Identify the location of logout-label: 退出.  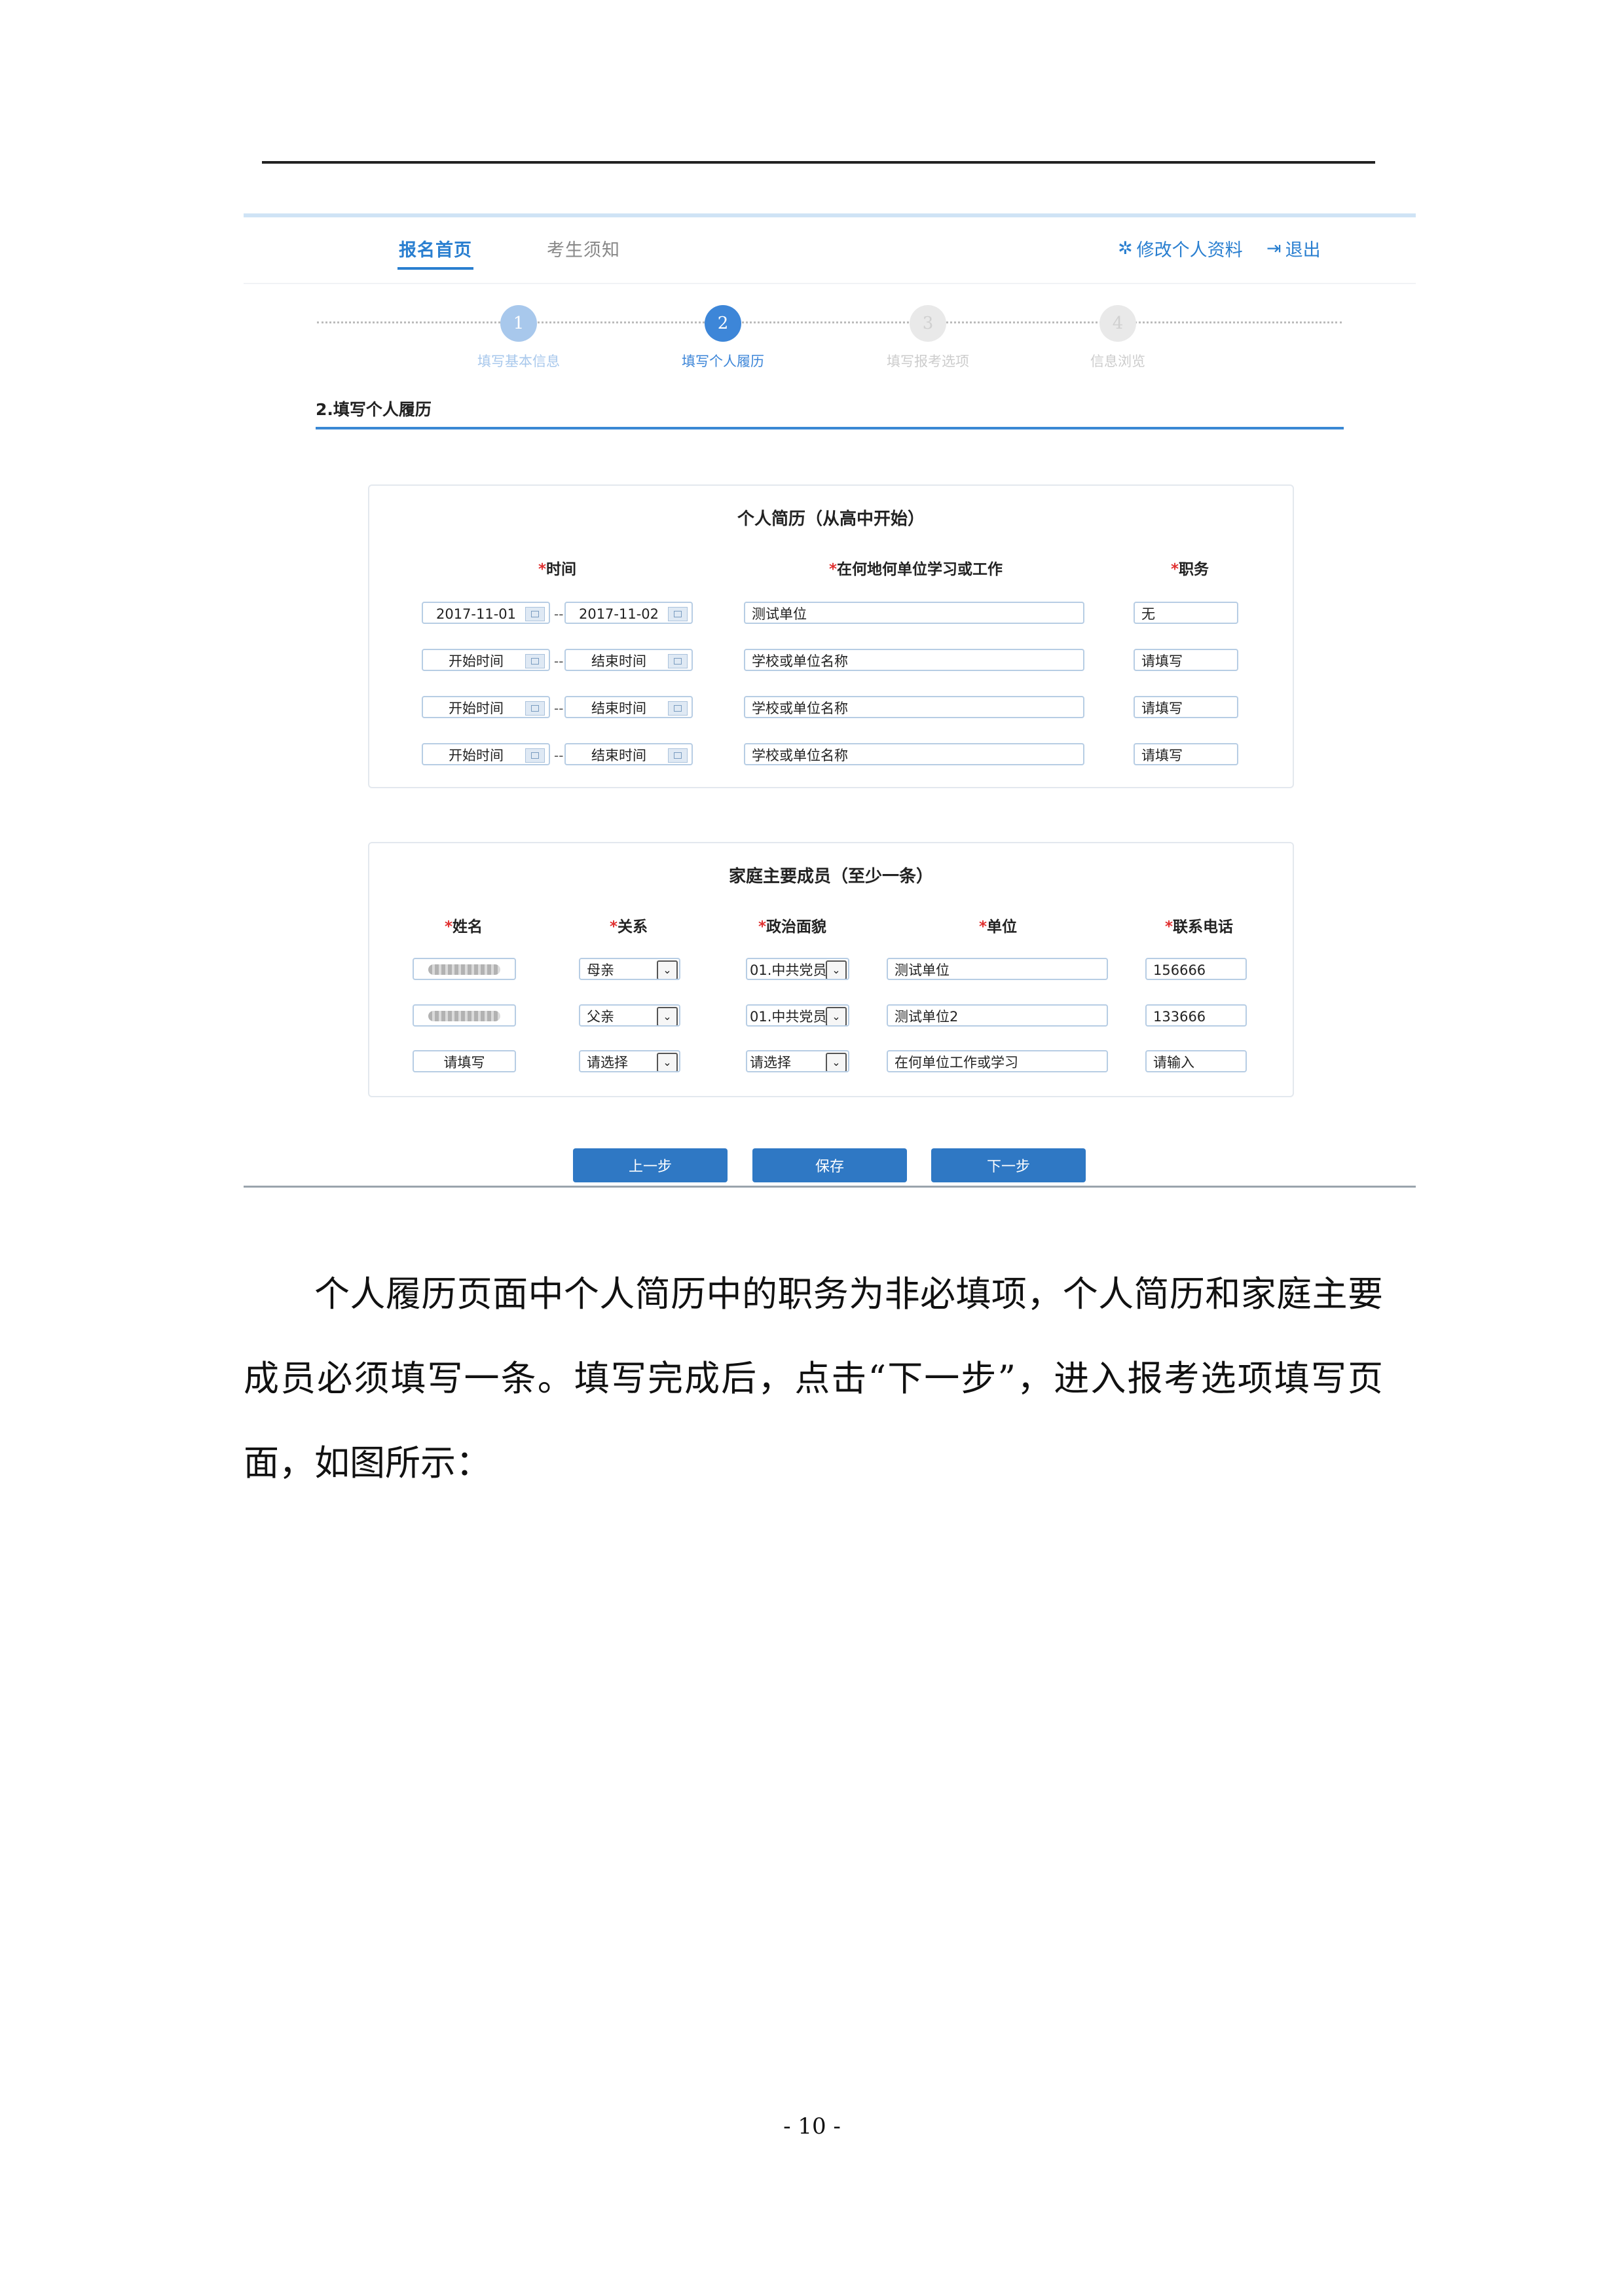
(1303, 250).